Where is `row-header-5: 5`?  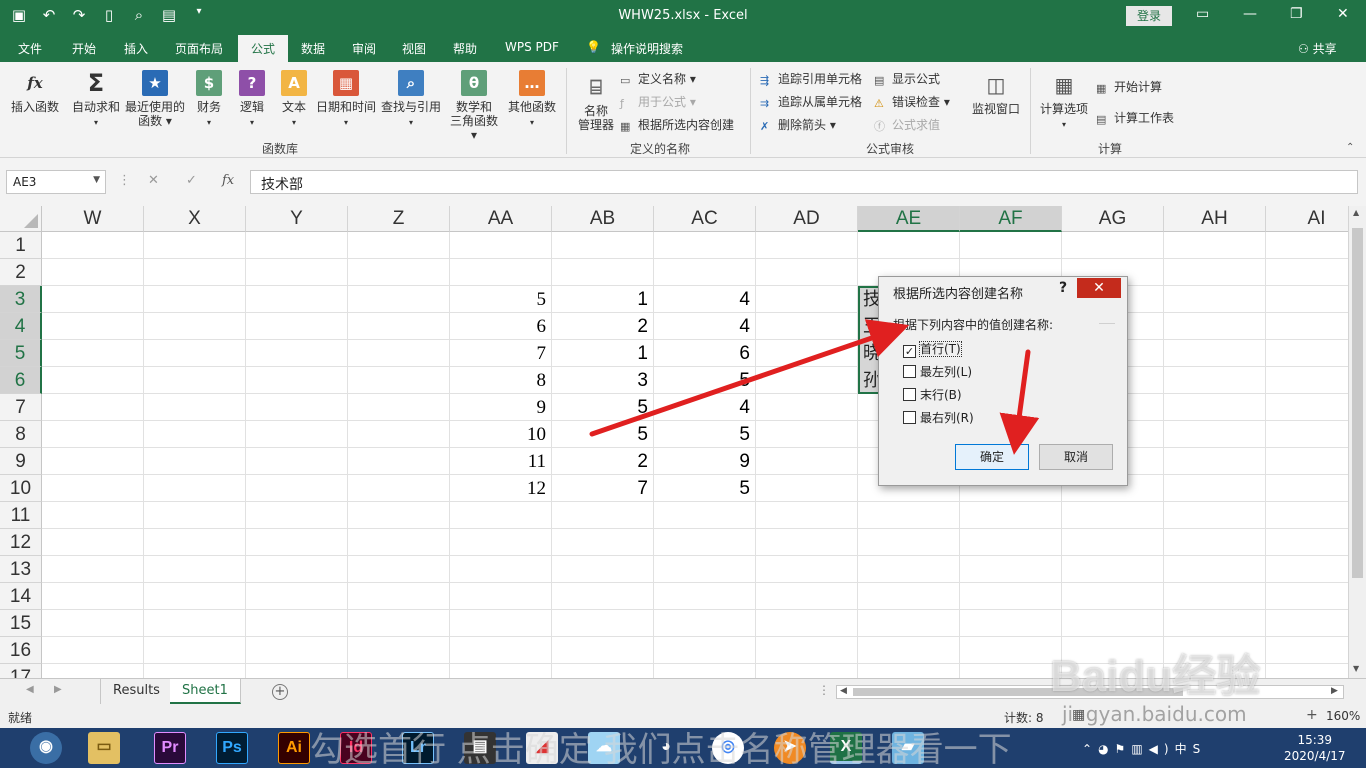
row-header-5: 5 is located at coordinates (21, 353).